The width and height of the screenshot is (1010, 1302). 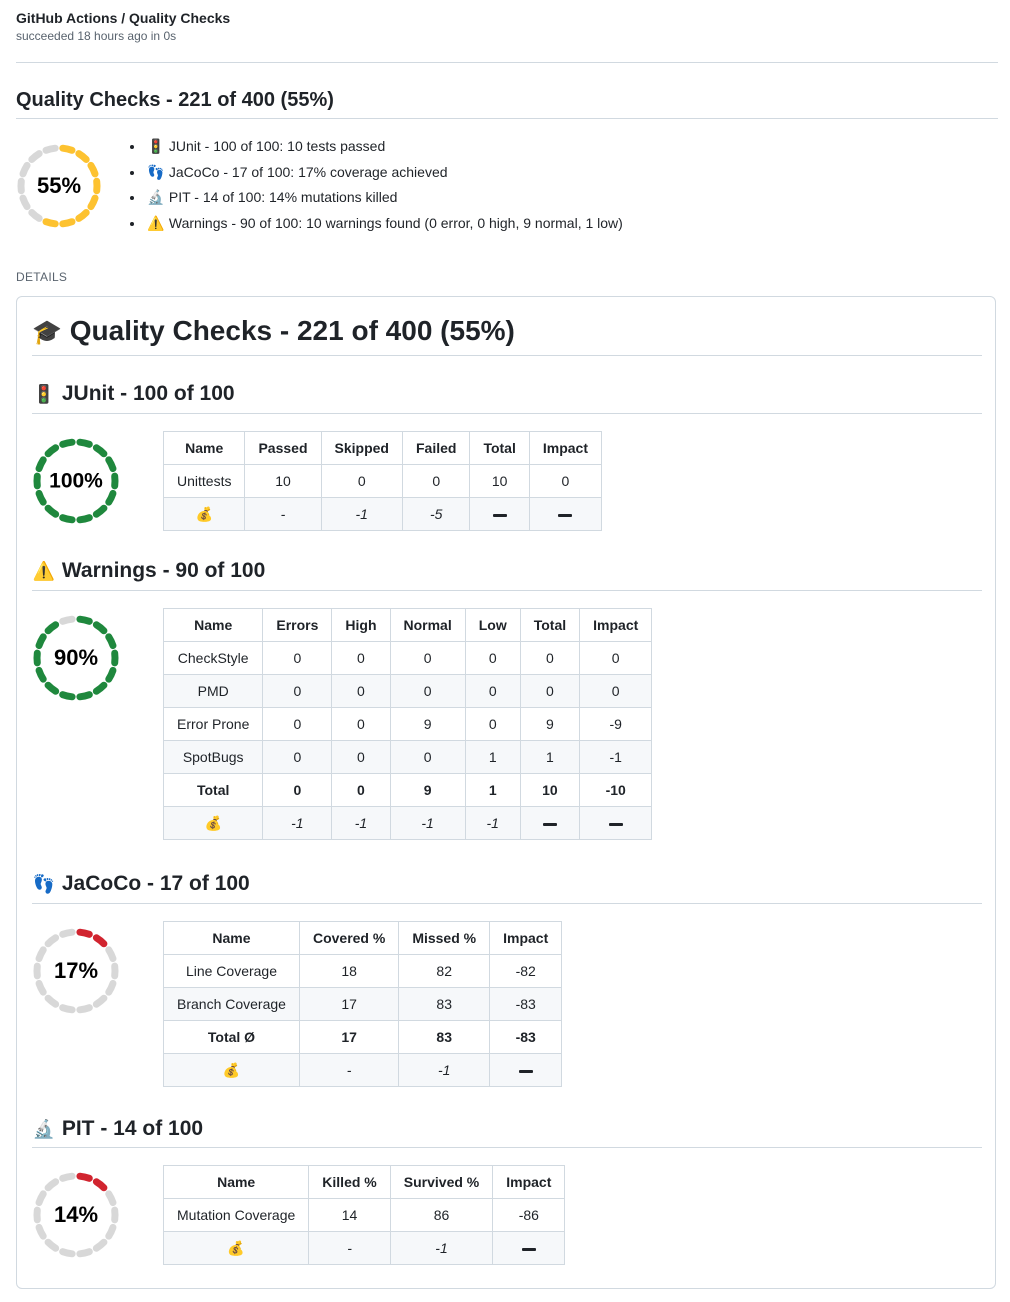 What do you see at coordinates (616, 790) in the screenshot?
I see `table-cell: -10` at bounding box center [616, 790].